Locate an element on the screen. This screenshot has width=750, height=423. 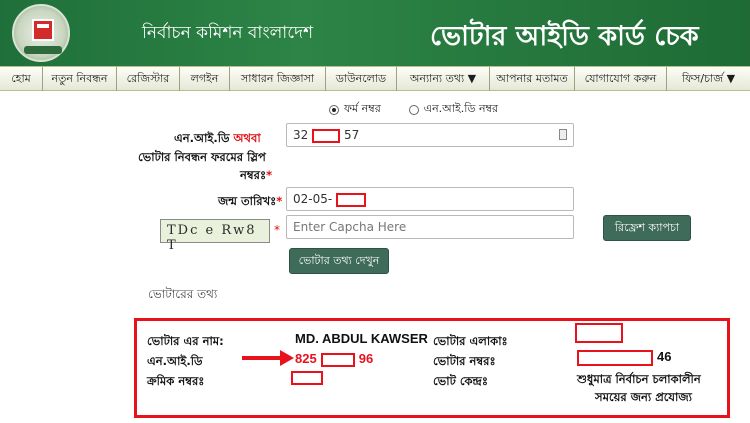
nav-item-fees: ফিস/চার্জ ▼ is located at coordinates (708, 79).